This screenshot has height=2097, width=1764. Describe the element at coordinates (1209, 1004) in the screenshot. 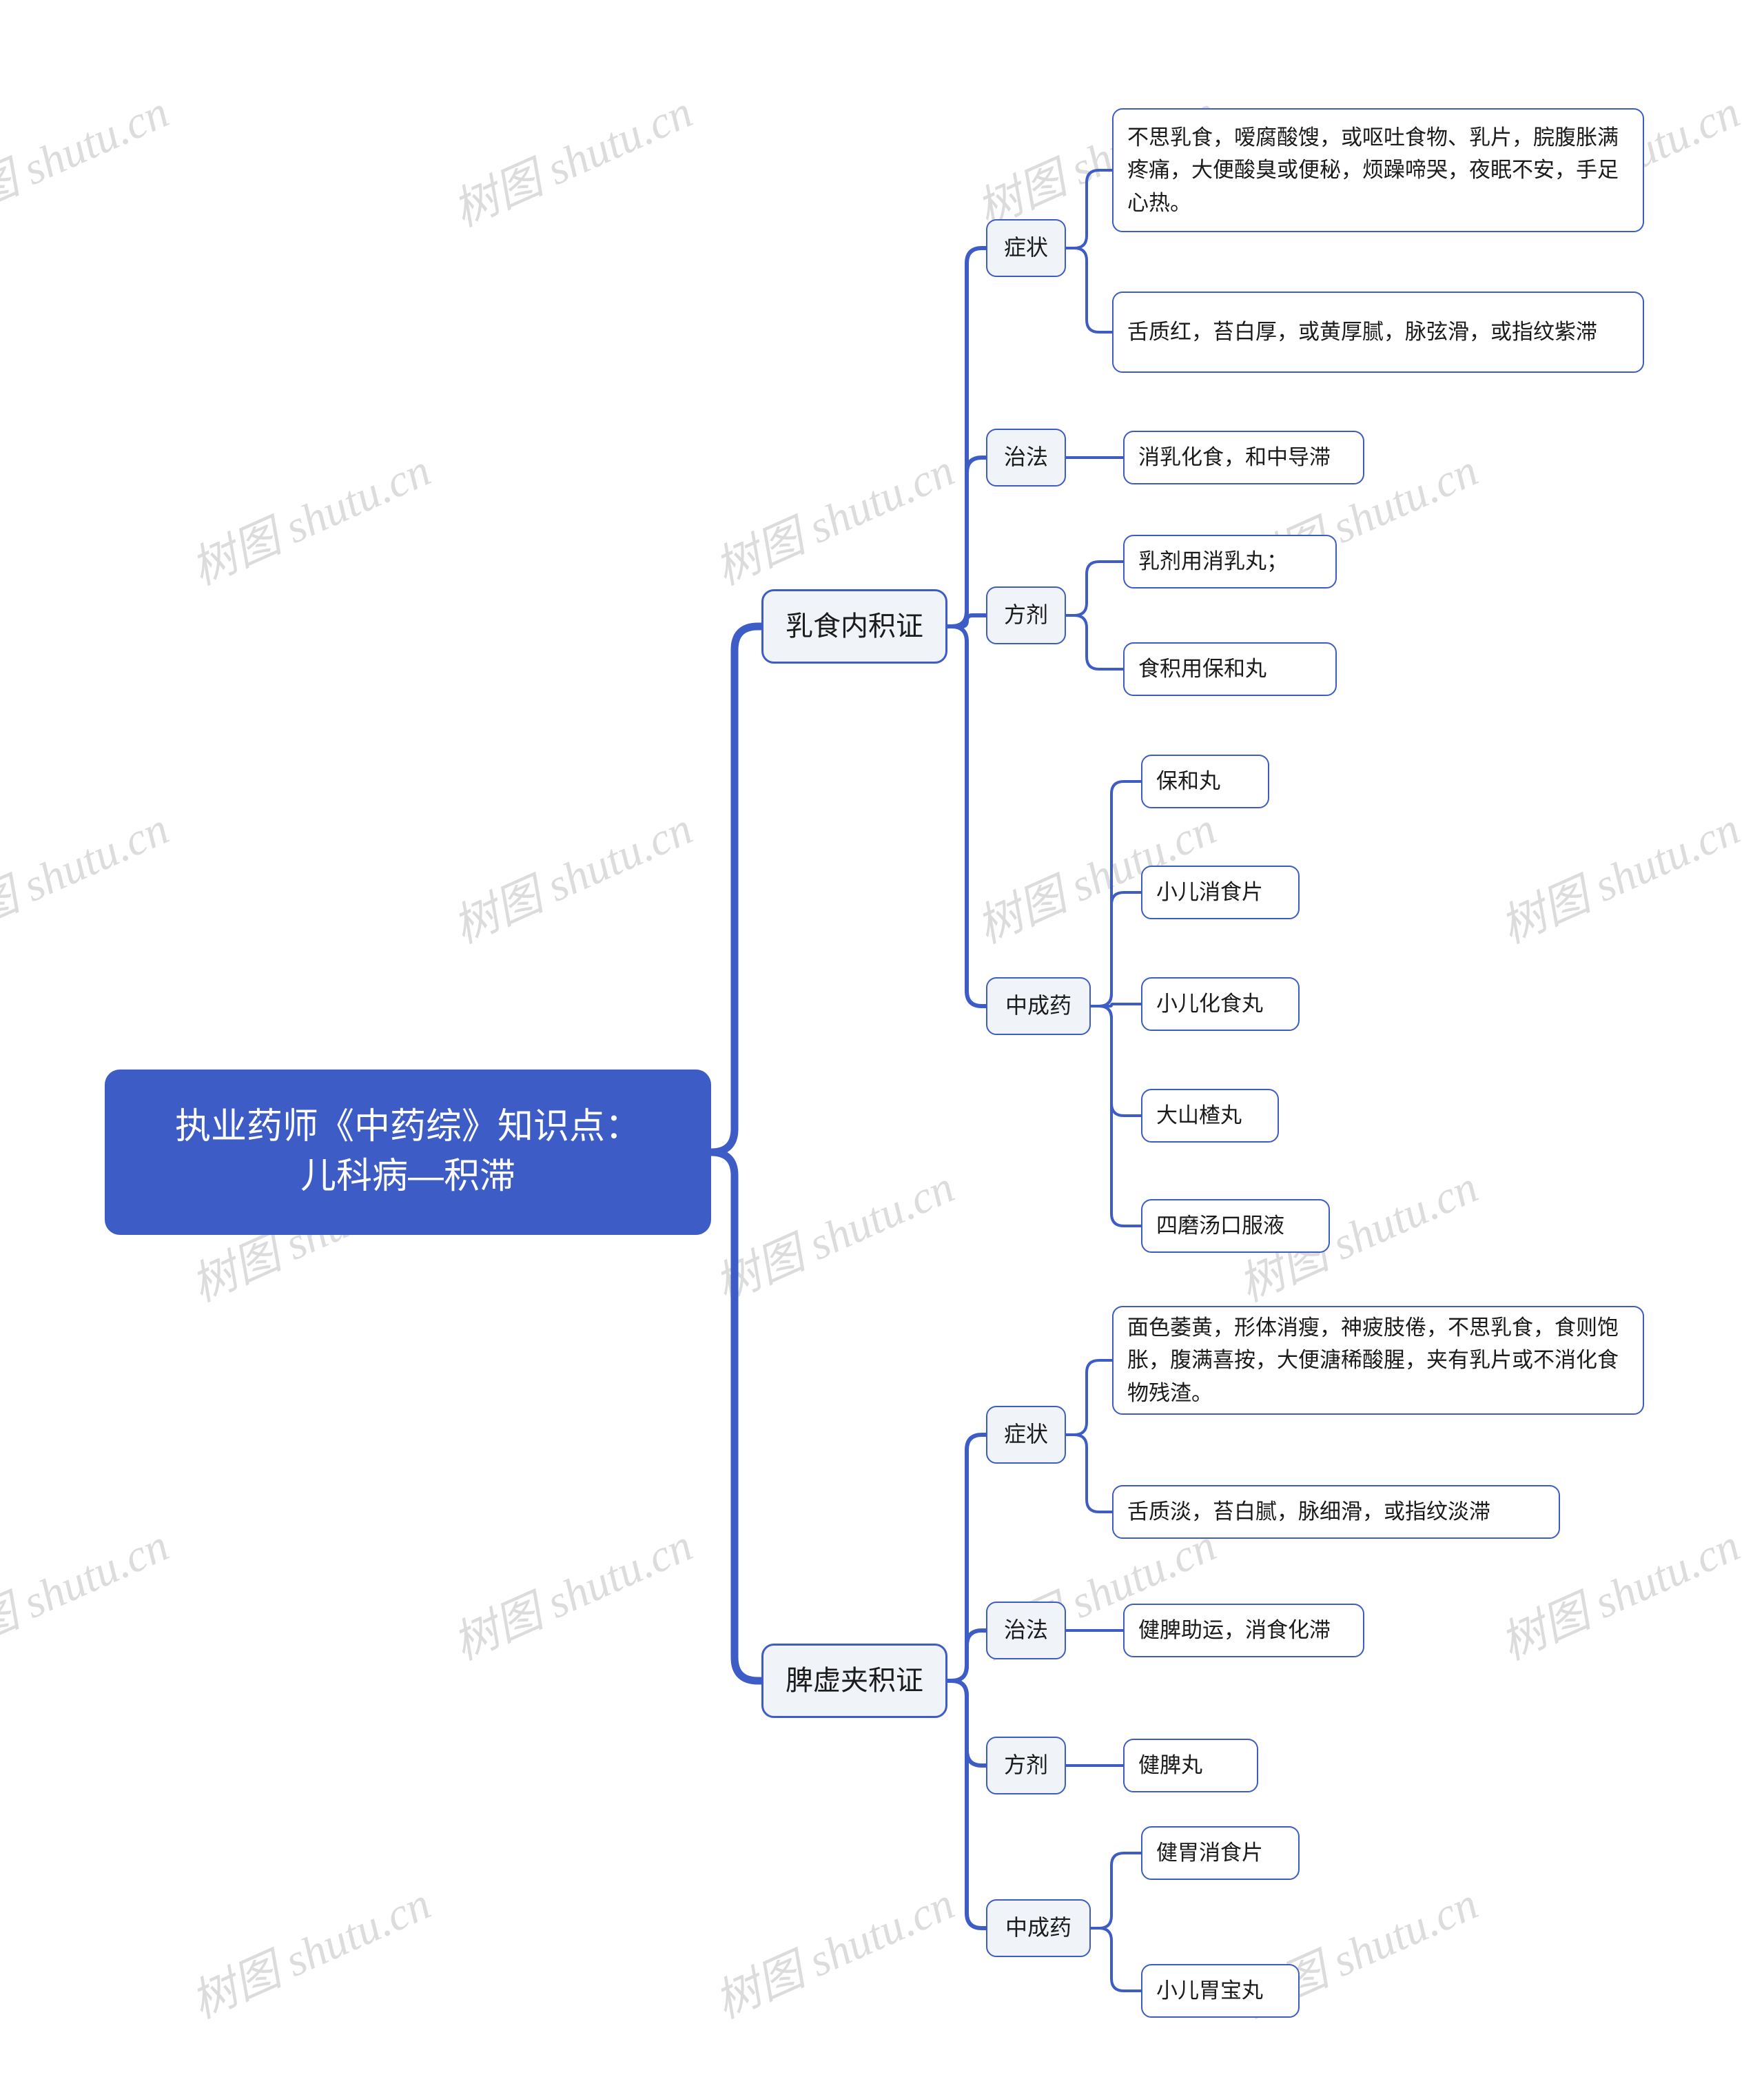

I see `leaf-node-0-3-2-label: 小儿化食丸` at that location.